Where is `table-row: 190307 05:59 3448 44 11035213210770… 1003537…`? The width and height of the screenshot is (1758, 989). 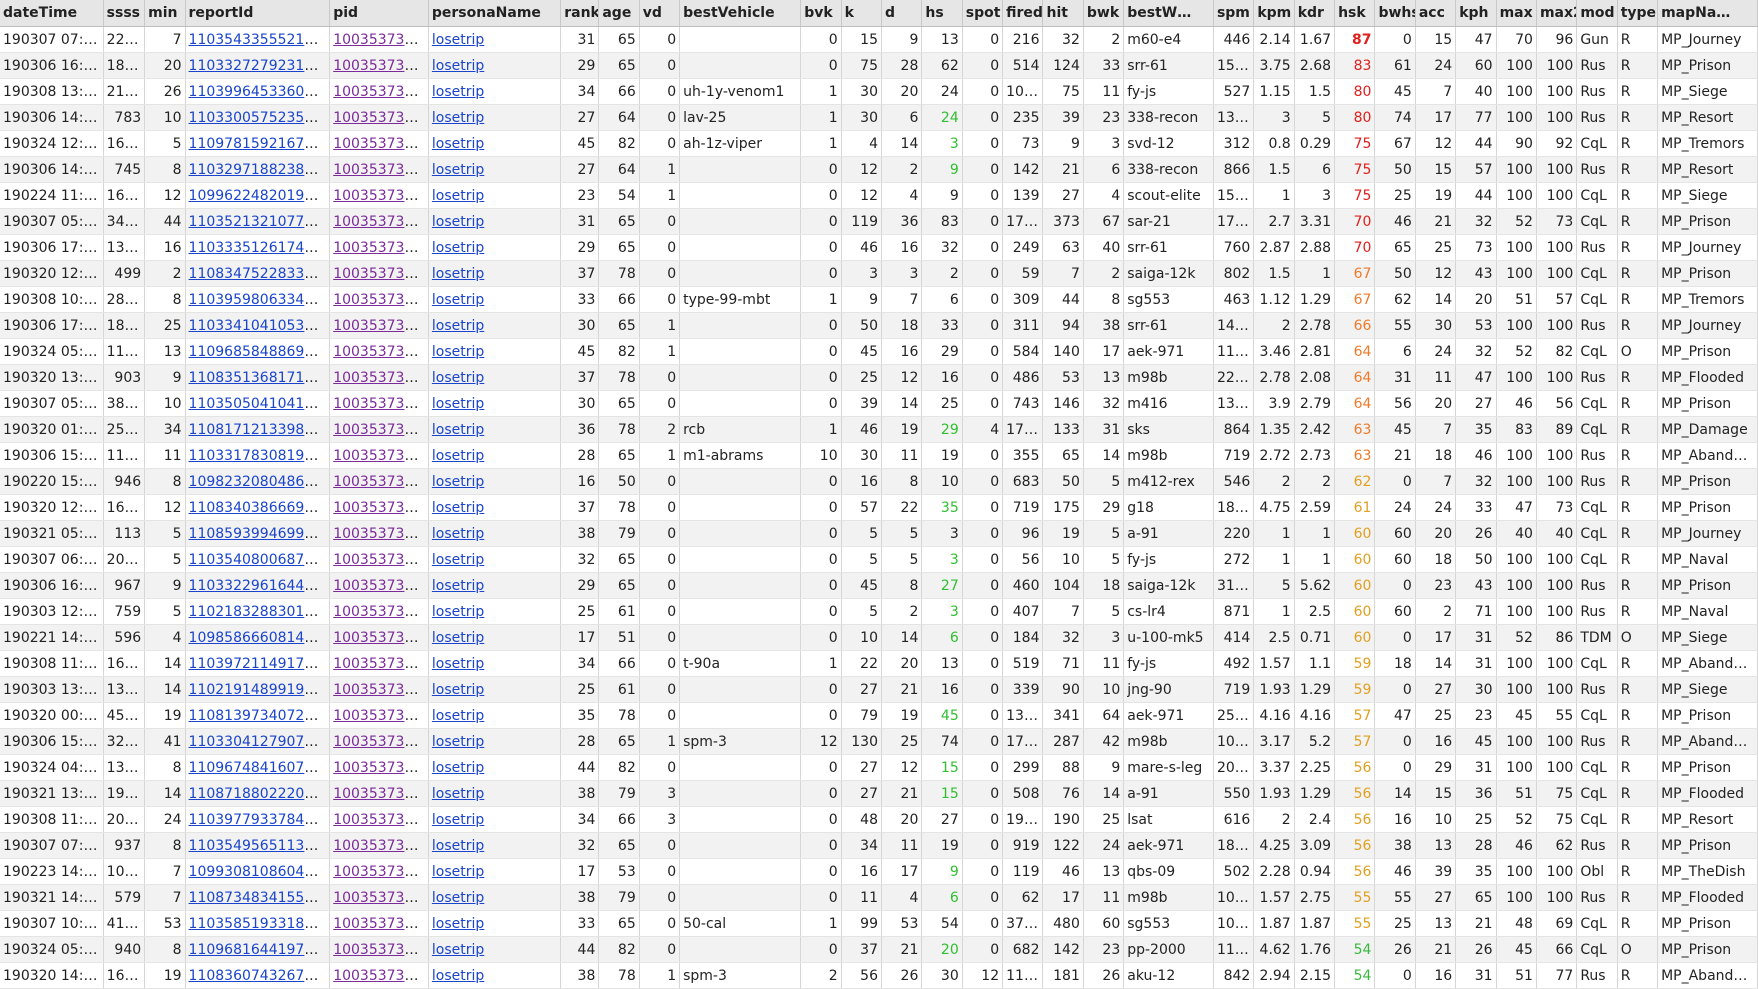 table-row: 190307 05:59 3448 44 11035213210770… 1003537… is located at coordinates (879, 221).